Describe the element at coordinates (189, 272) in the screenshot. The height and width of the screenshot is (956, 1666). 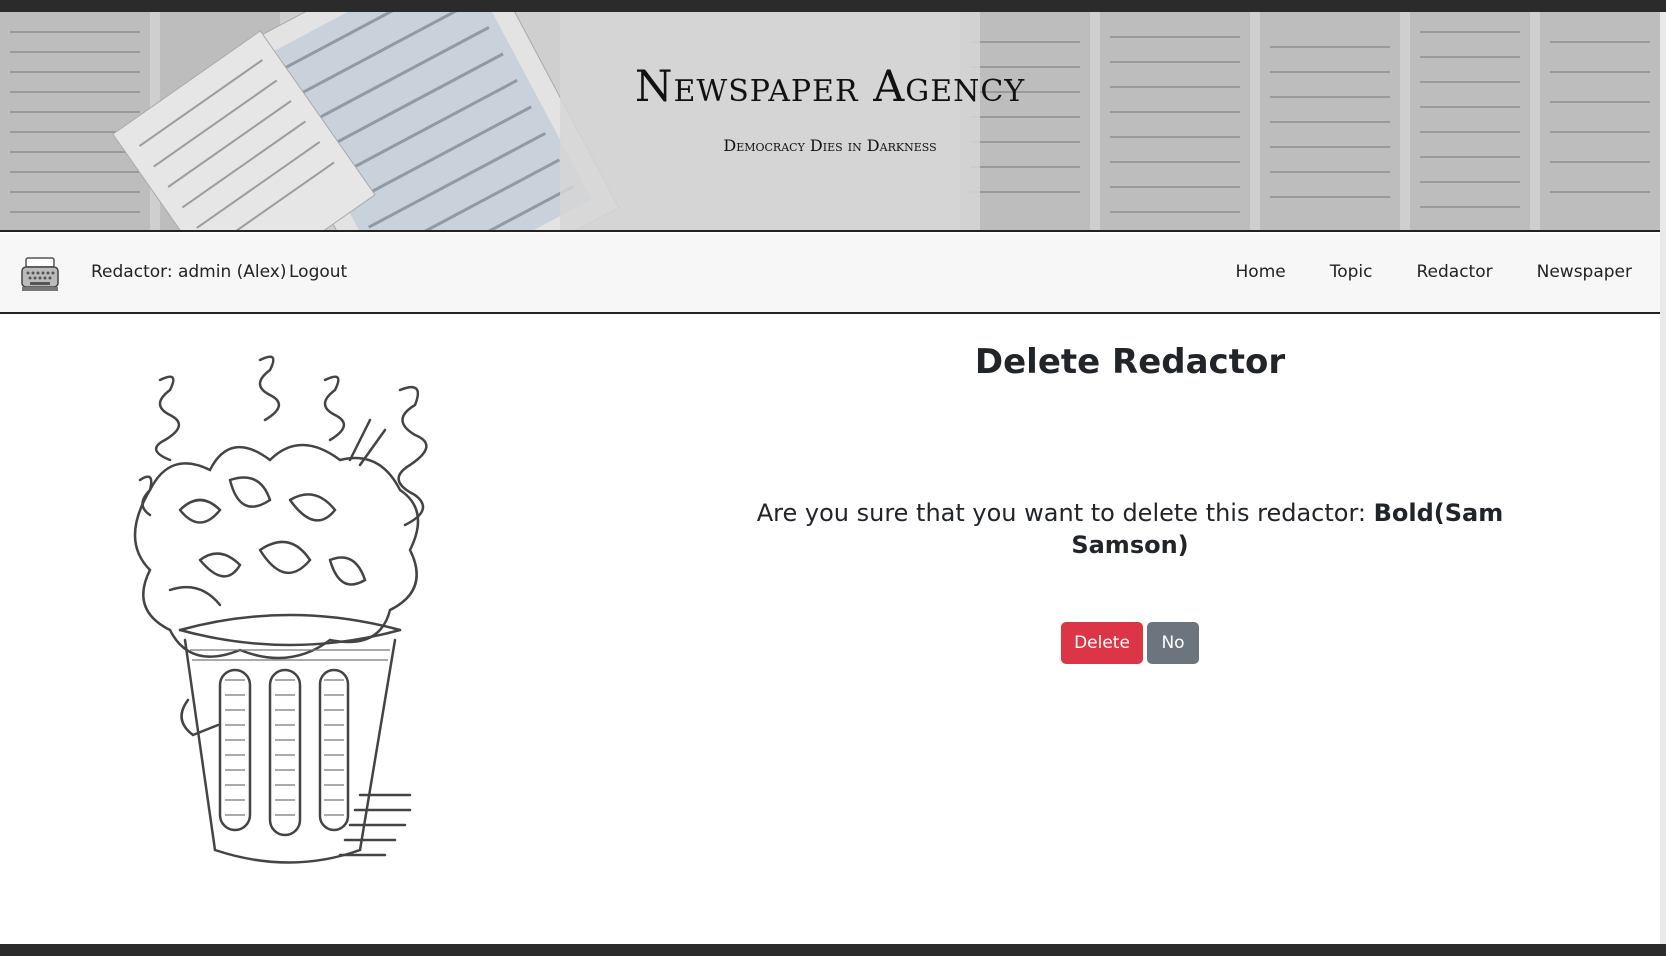
I see `current-user-label: Redactor: admin (Alex)` at that location.